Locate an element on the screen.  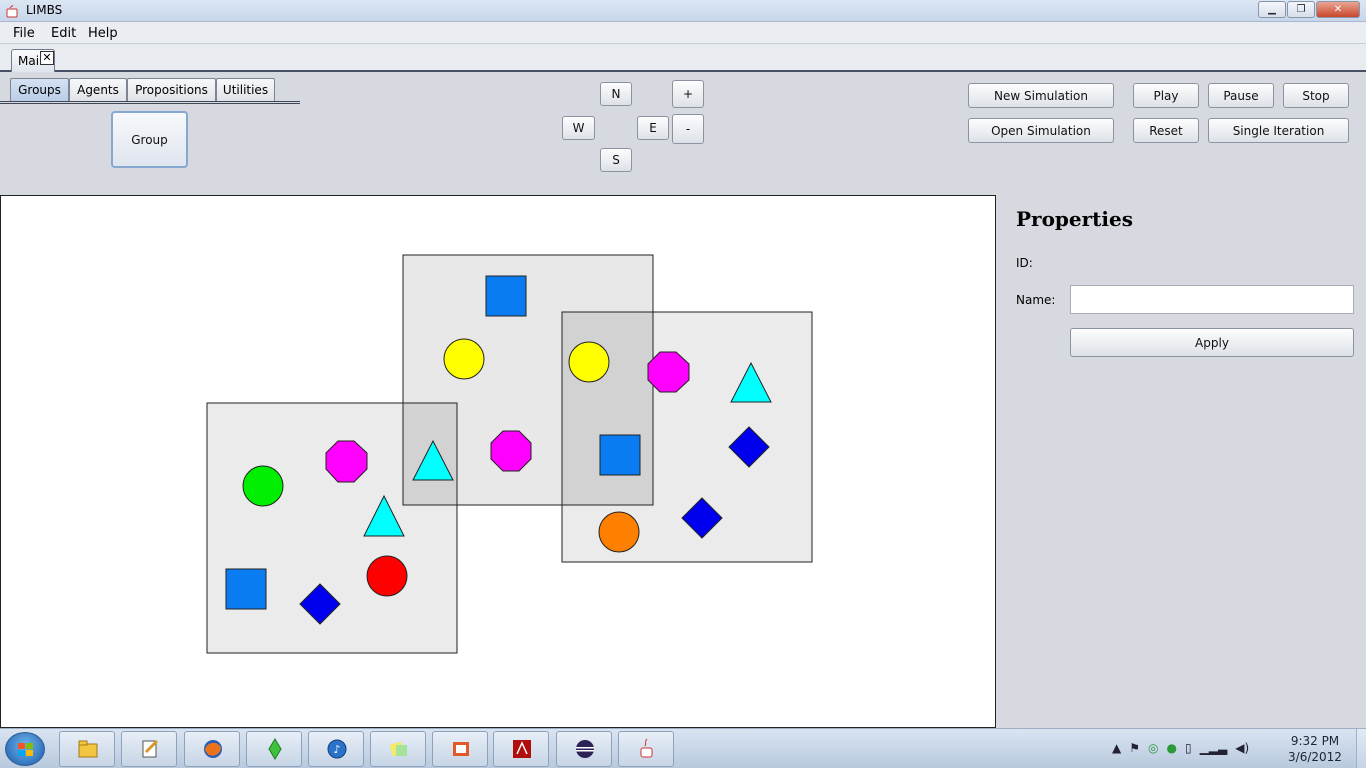
volume-icon: ◀) is located at coordinates (1242, 748).